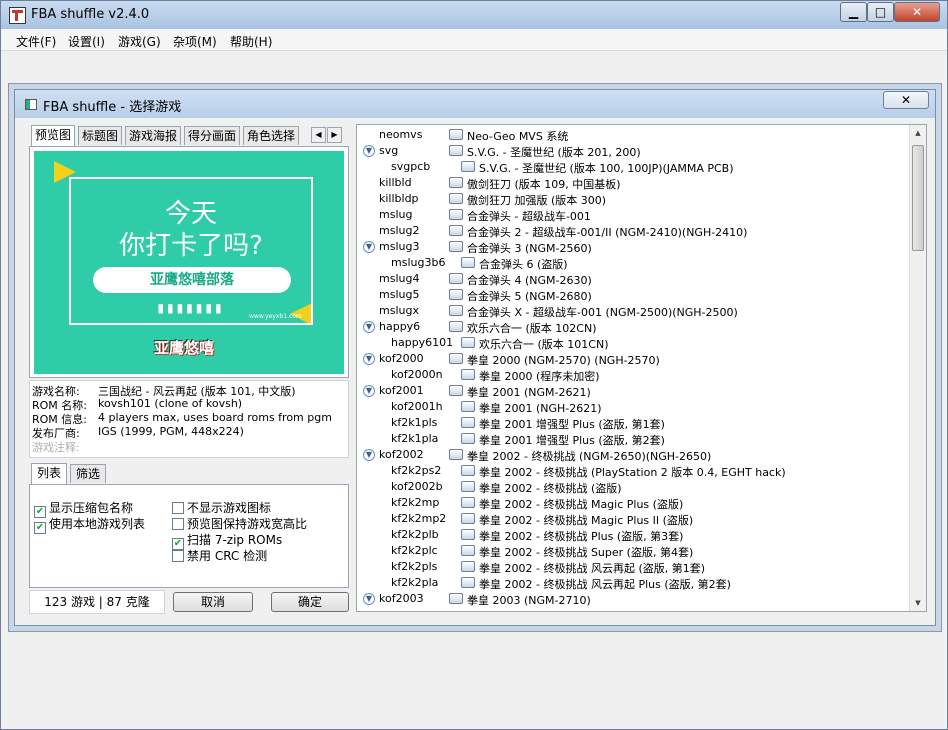 This screenshot has height=730, width=948. I want to click on scroll-up-arrow: ▲, so click(918, 133).